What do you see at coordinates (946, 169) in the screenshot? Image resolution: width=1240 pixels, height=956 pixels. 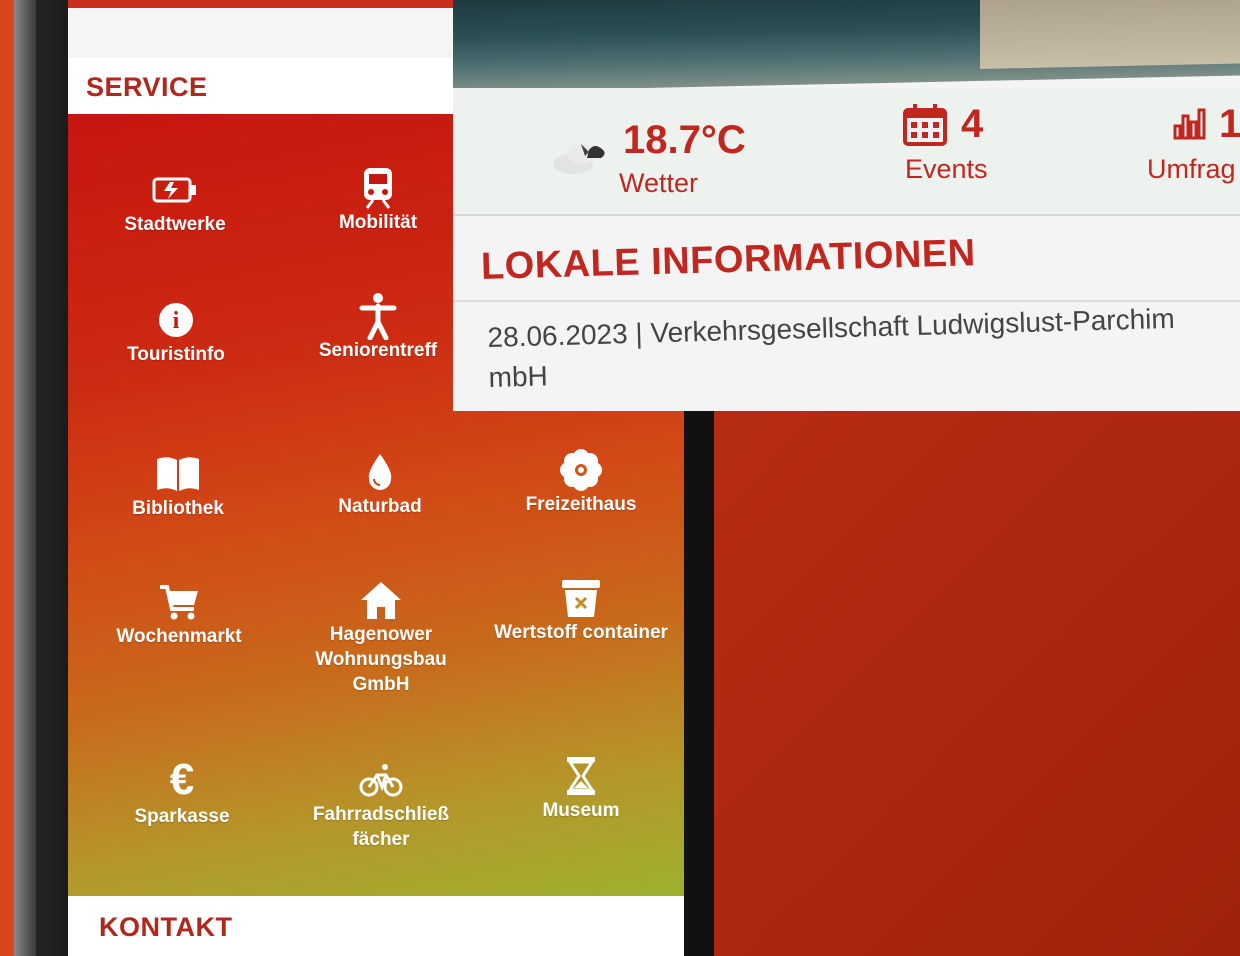 I see `events-label: Events` at bounding box center [946, 169].